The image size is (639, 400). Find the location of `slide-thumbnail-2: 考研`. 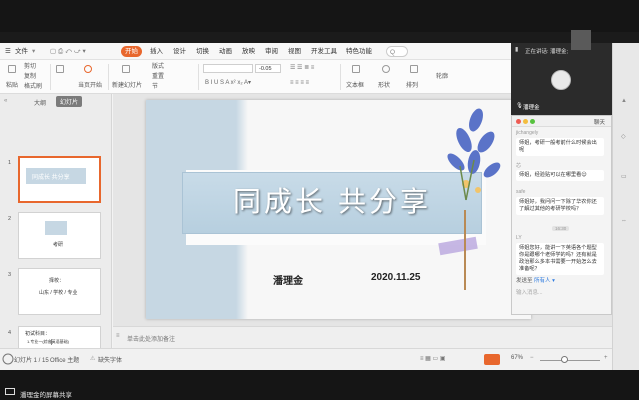

slide-thumbnail-2: 考研 is located at coordinates (59, 235).